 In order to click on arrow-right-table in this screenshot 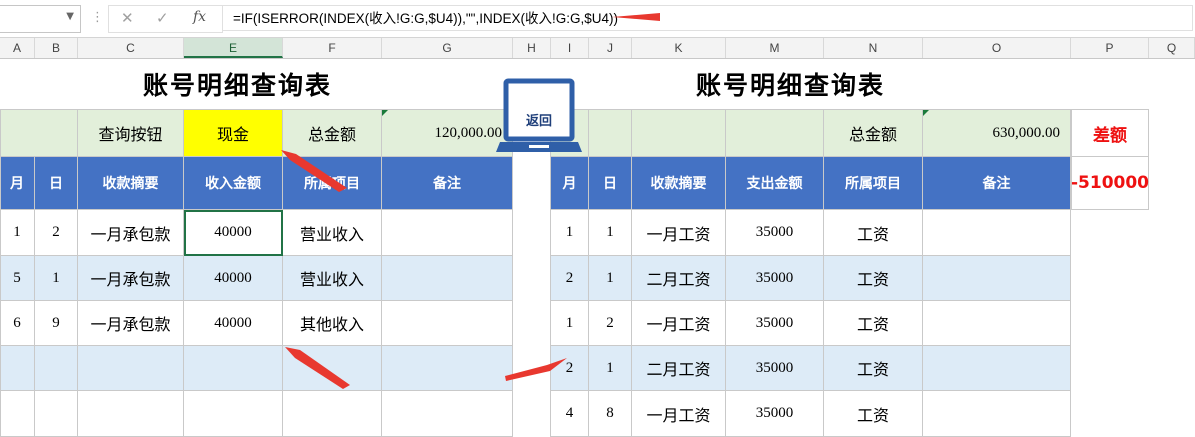, I will do `click(536, 369)`.